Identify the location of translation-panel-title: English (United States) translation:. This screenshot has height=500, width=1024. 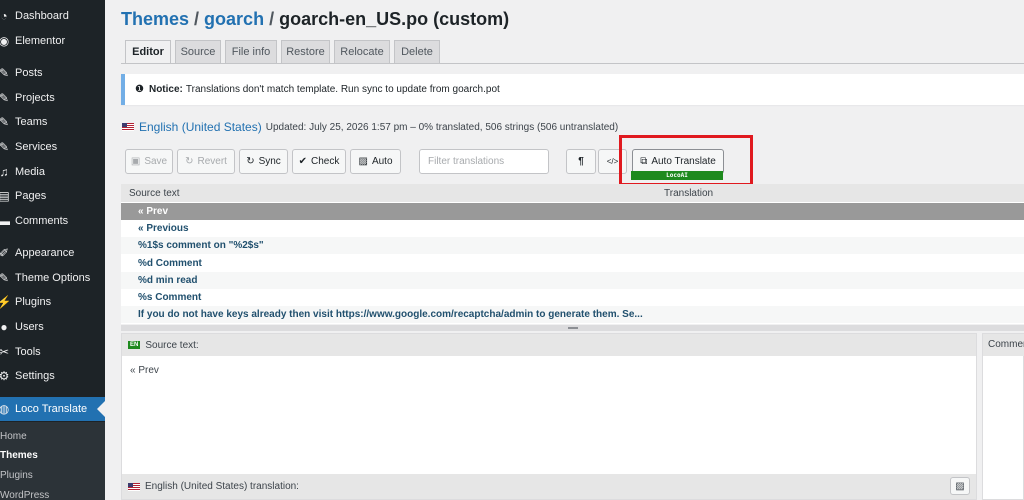
(222, 486).